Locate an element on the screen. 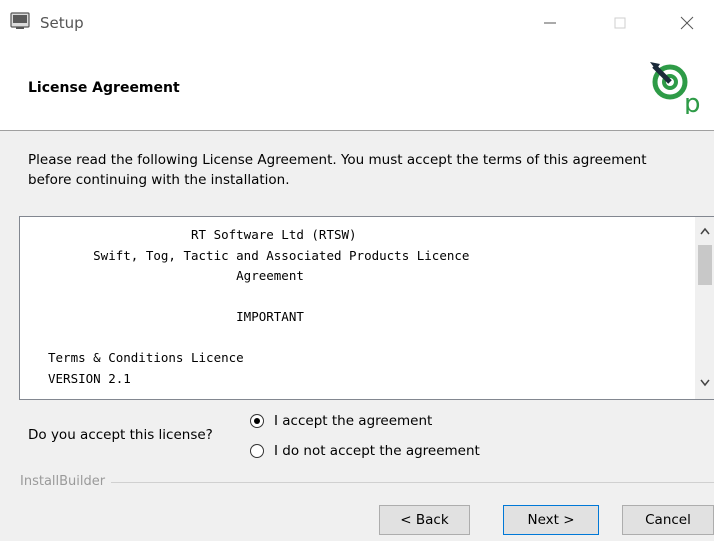 This screenshot has height=541, width=714. svg-text: p is located at coordinates (692, 101).